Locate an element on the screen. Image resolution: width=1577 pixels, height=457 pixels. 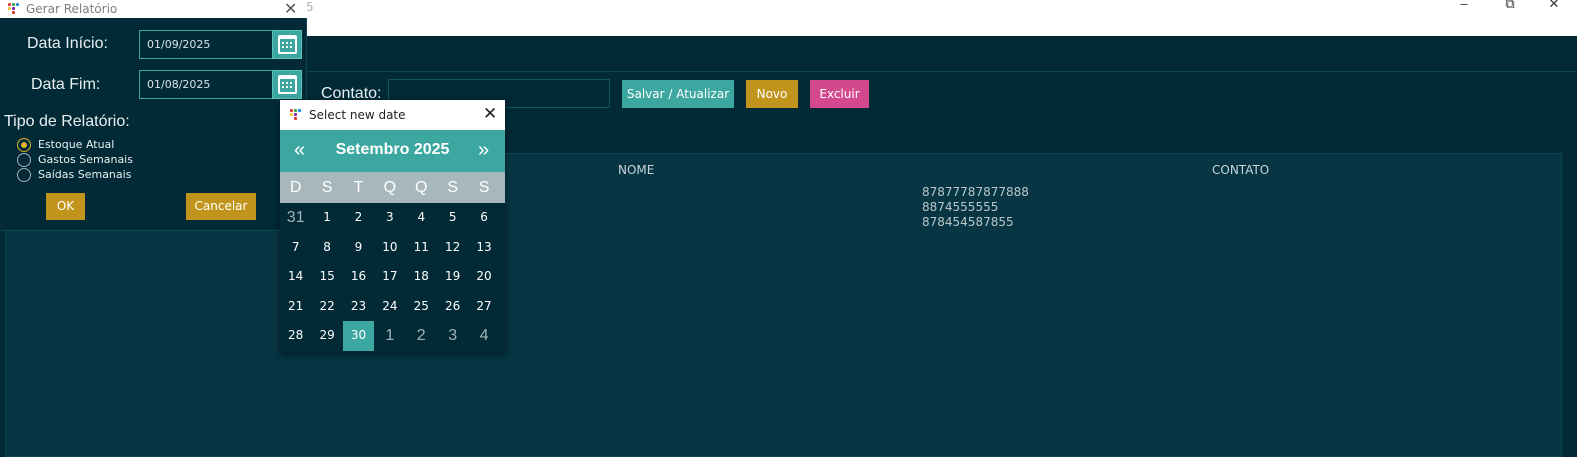
maximize-button: ⧉ is located at coordinates (1510, 5).